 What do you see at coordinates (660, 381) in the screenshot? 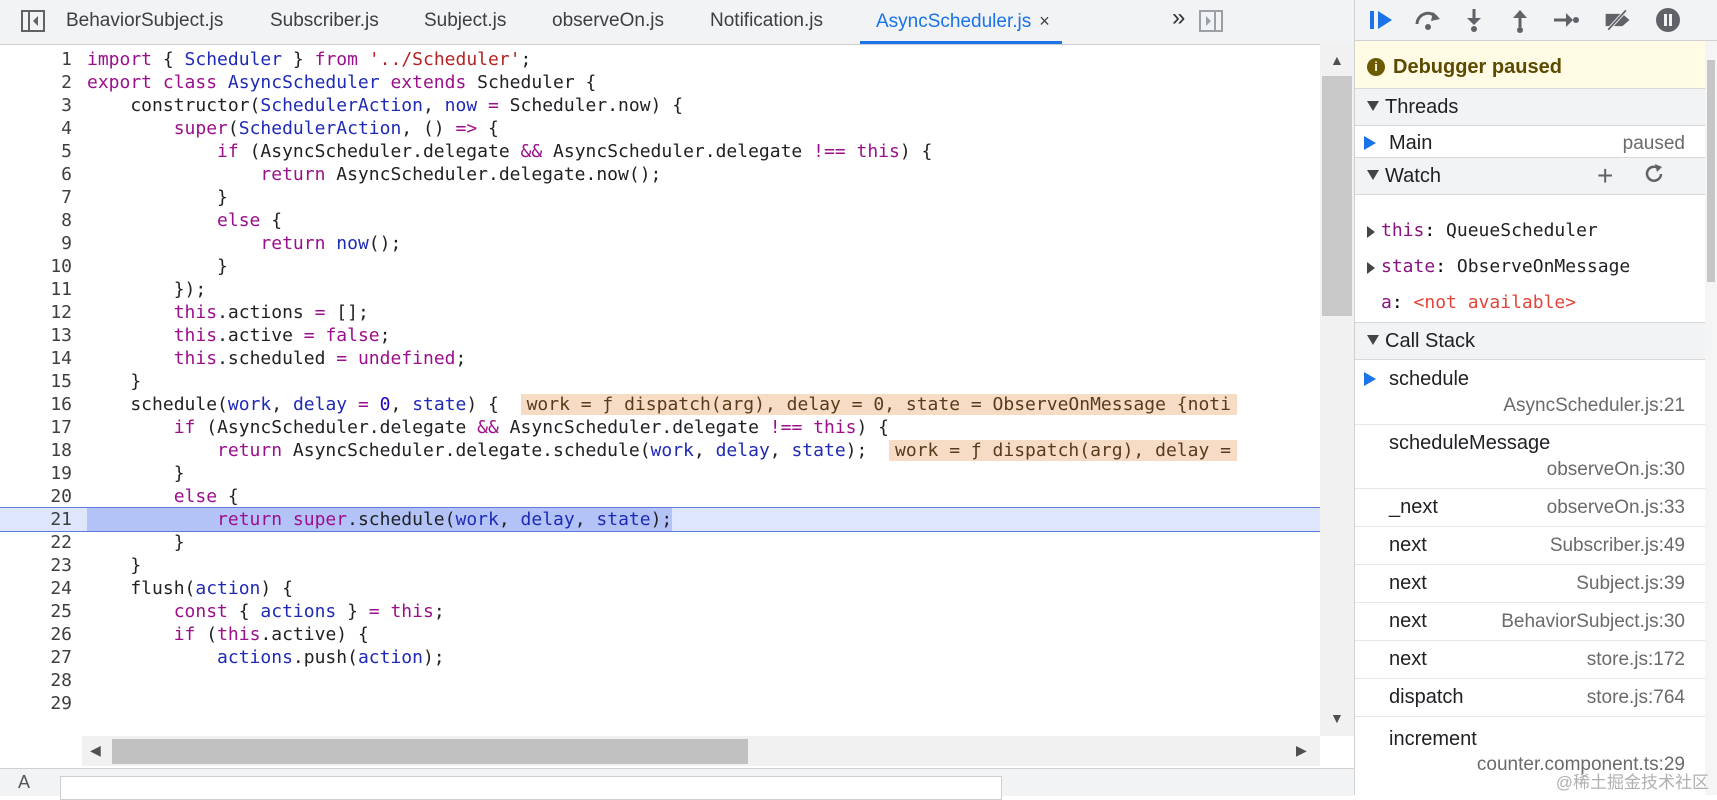
I see `code-line: 15 }` at bounding box center [660, 381].